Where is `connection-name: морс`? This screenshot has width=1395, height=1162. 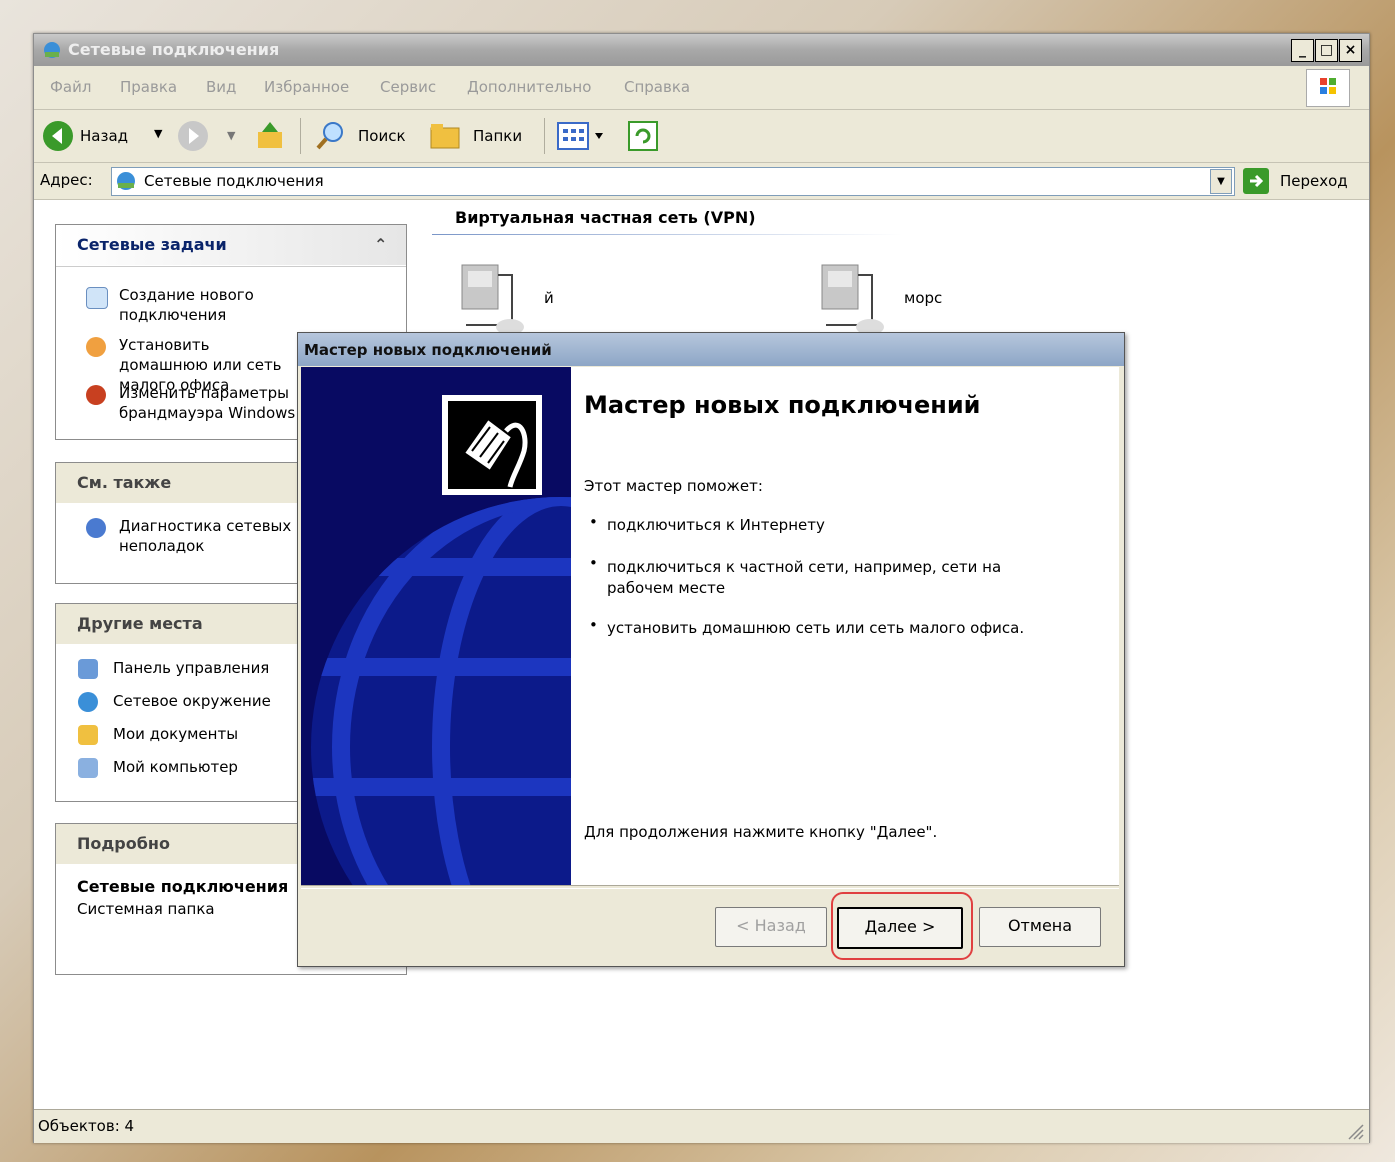 connection-name: морс is located at coordinates (923, 298).